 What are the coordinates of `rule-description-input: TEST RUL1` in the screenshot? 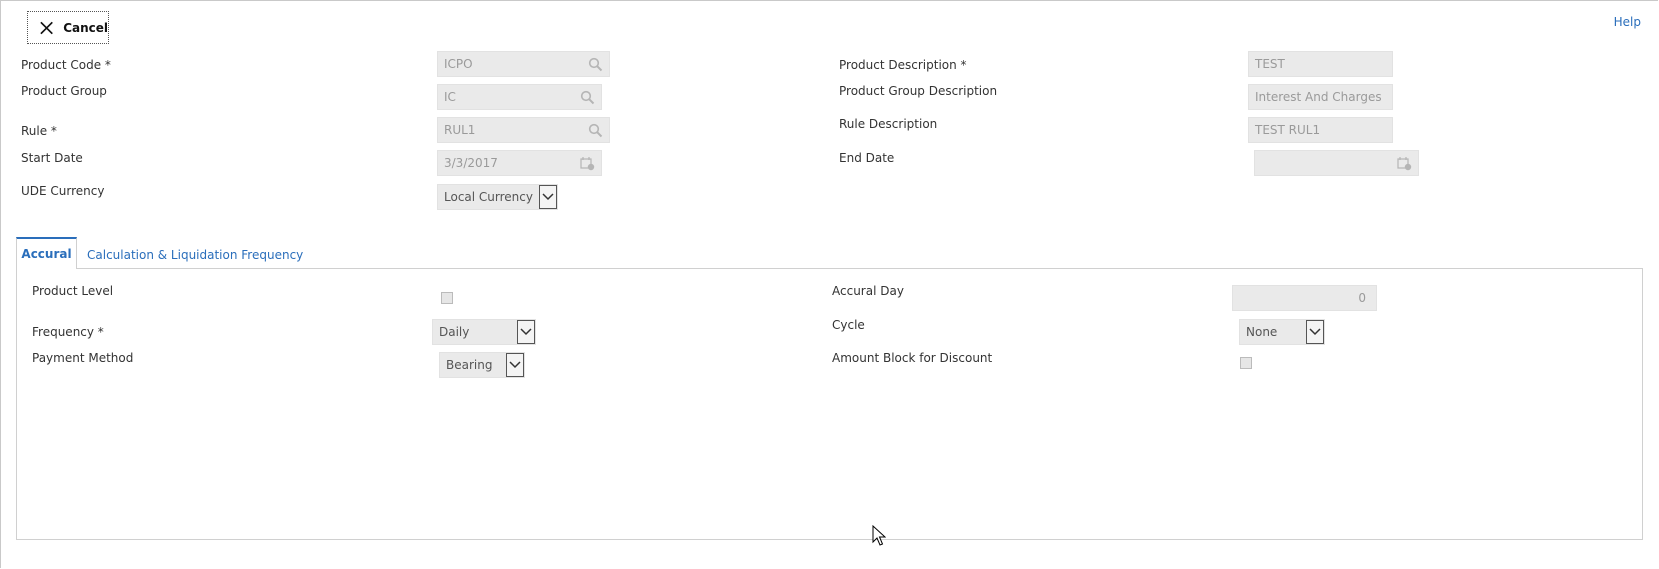 It's located at (1320, 130).